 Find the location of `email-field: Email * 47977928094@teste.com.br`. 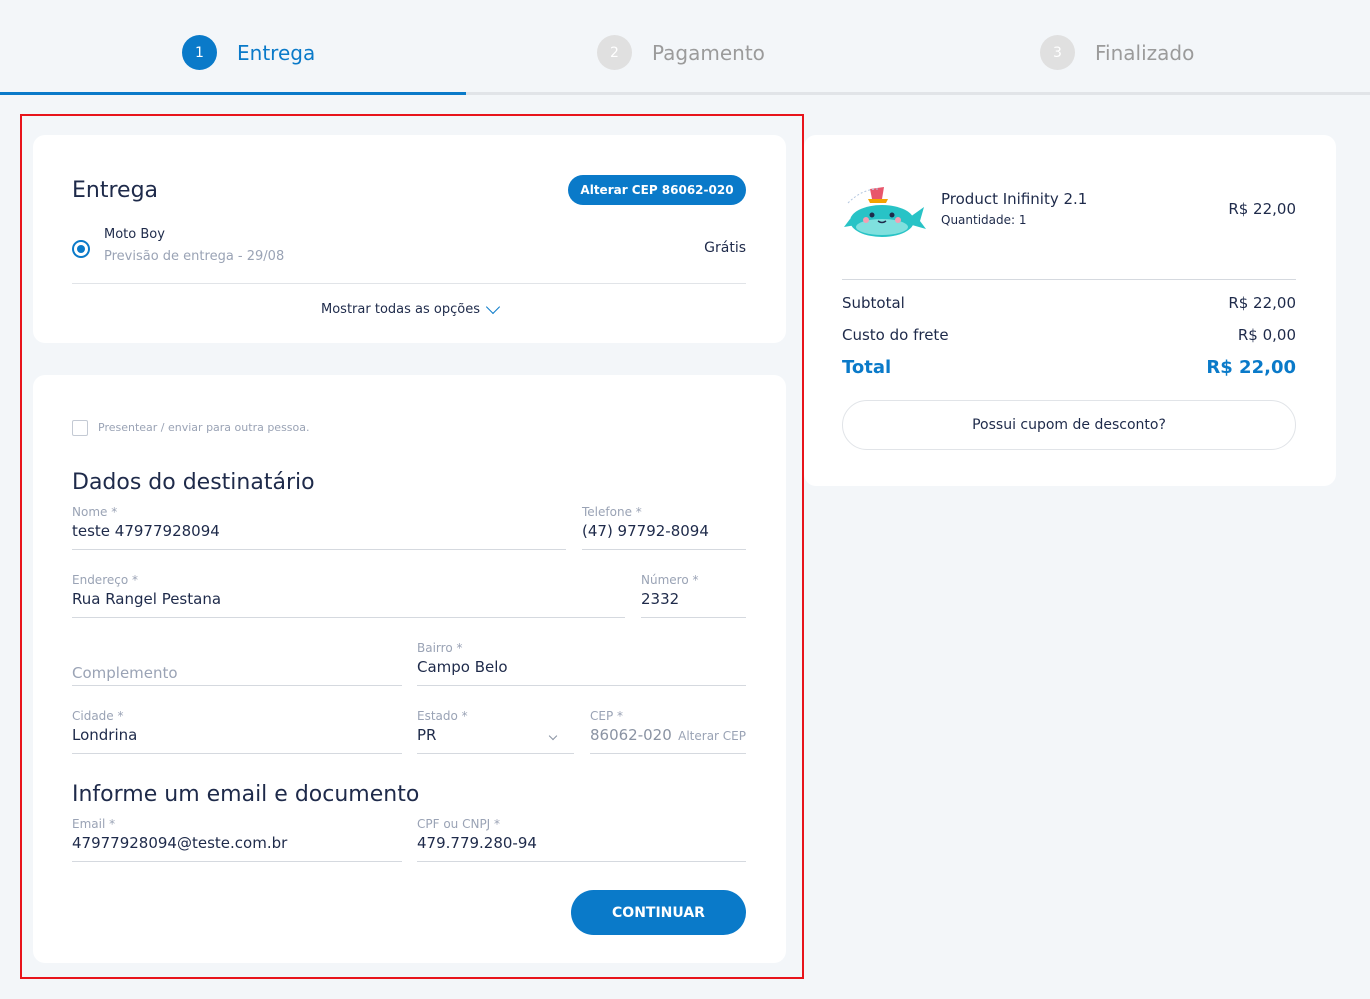

email-field: Email * 47977928094@teste.com.br is located at coordinates (237, 839).